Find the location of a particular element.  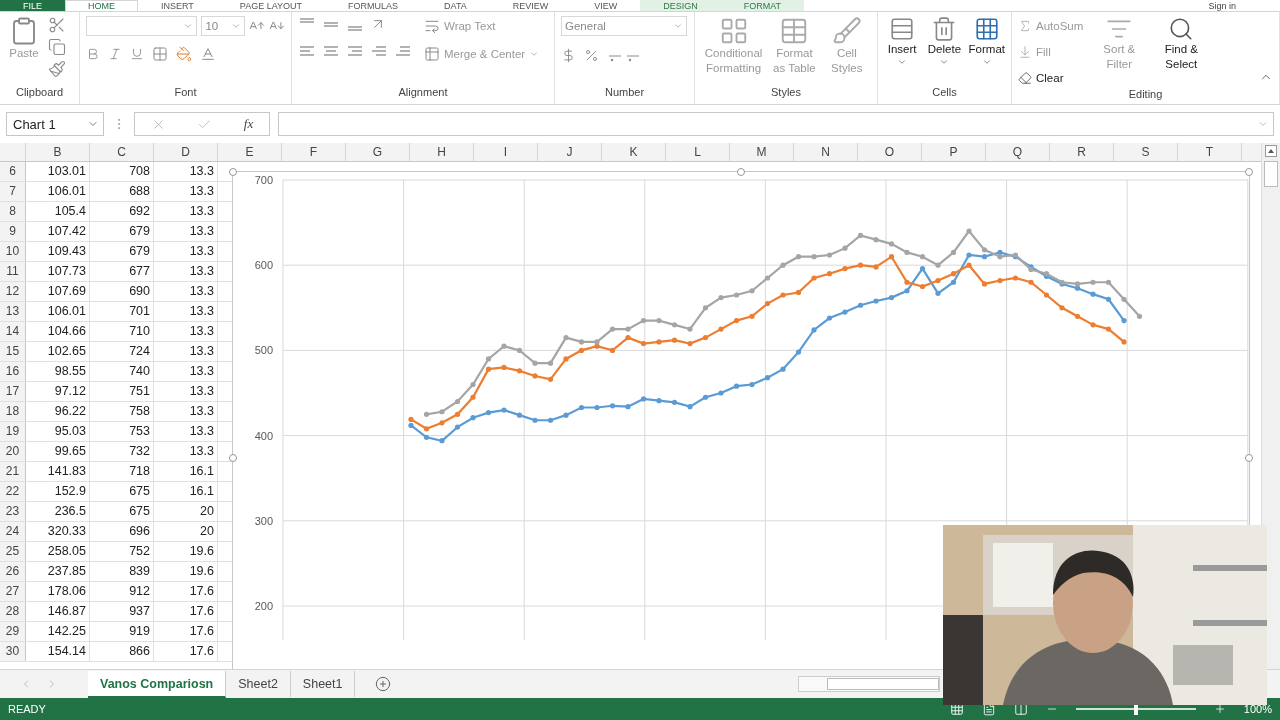

column-header: O is located at coordinates (890, 152).